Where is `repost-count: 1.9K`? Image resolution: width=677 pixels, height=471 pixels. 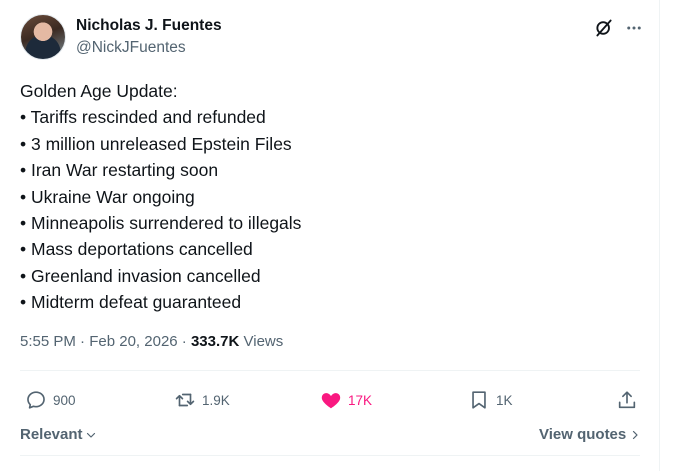 repost-count: 1.9K is located at coordinates (216, 400).